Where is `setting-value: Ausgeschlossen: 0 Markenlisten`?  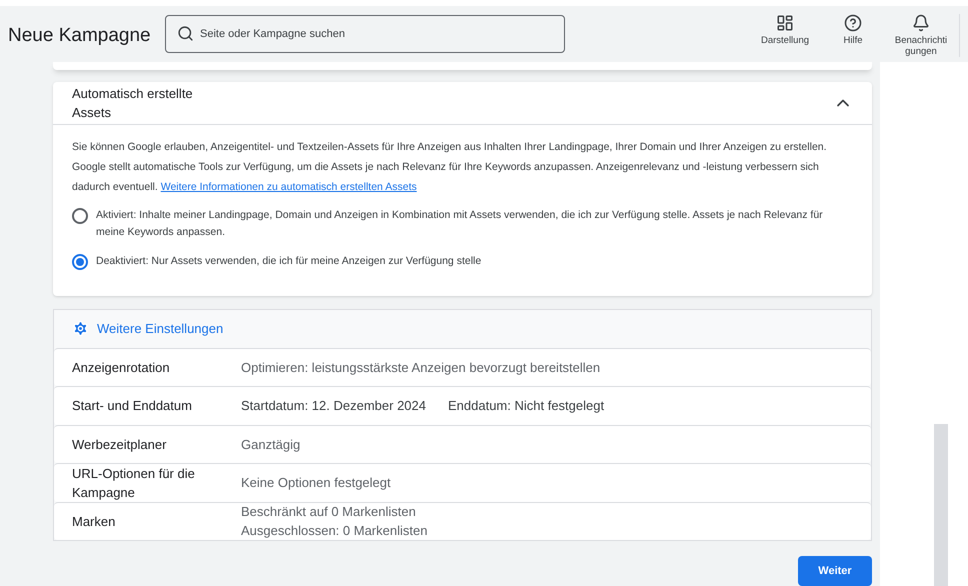 setting-value: Ausgeschlossen: 0 Markenlisten is located at coordinates (334, 531).